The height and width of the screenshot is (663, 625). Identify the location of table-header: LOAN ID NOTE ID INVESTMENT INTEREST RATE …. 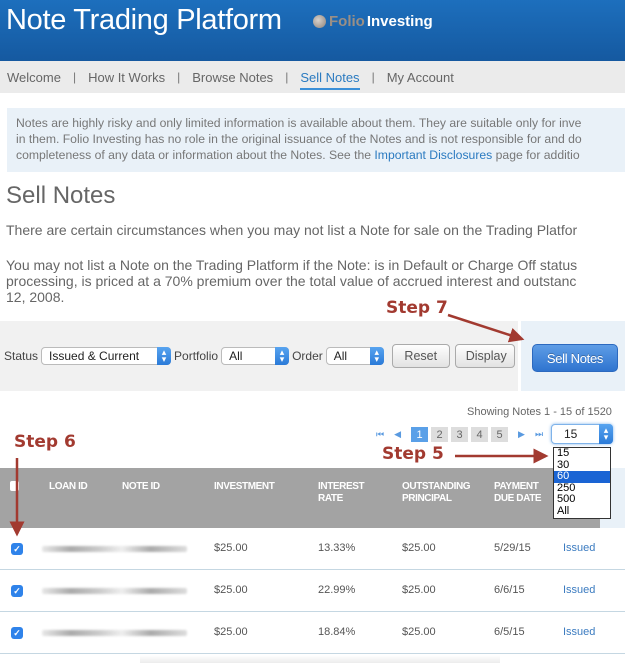
(300, 498).